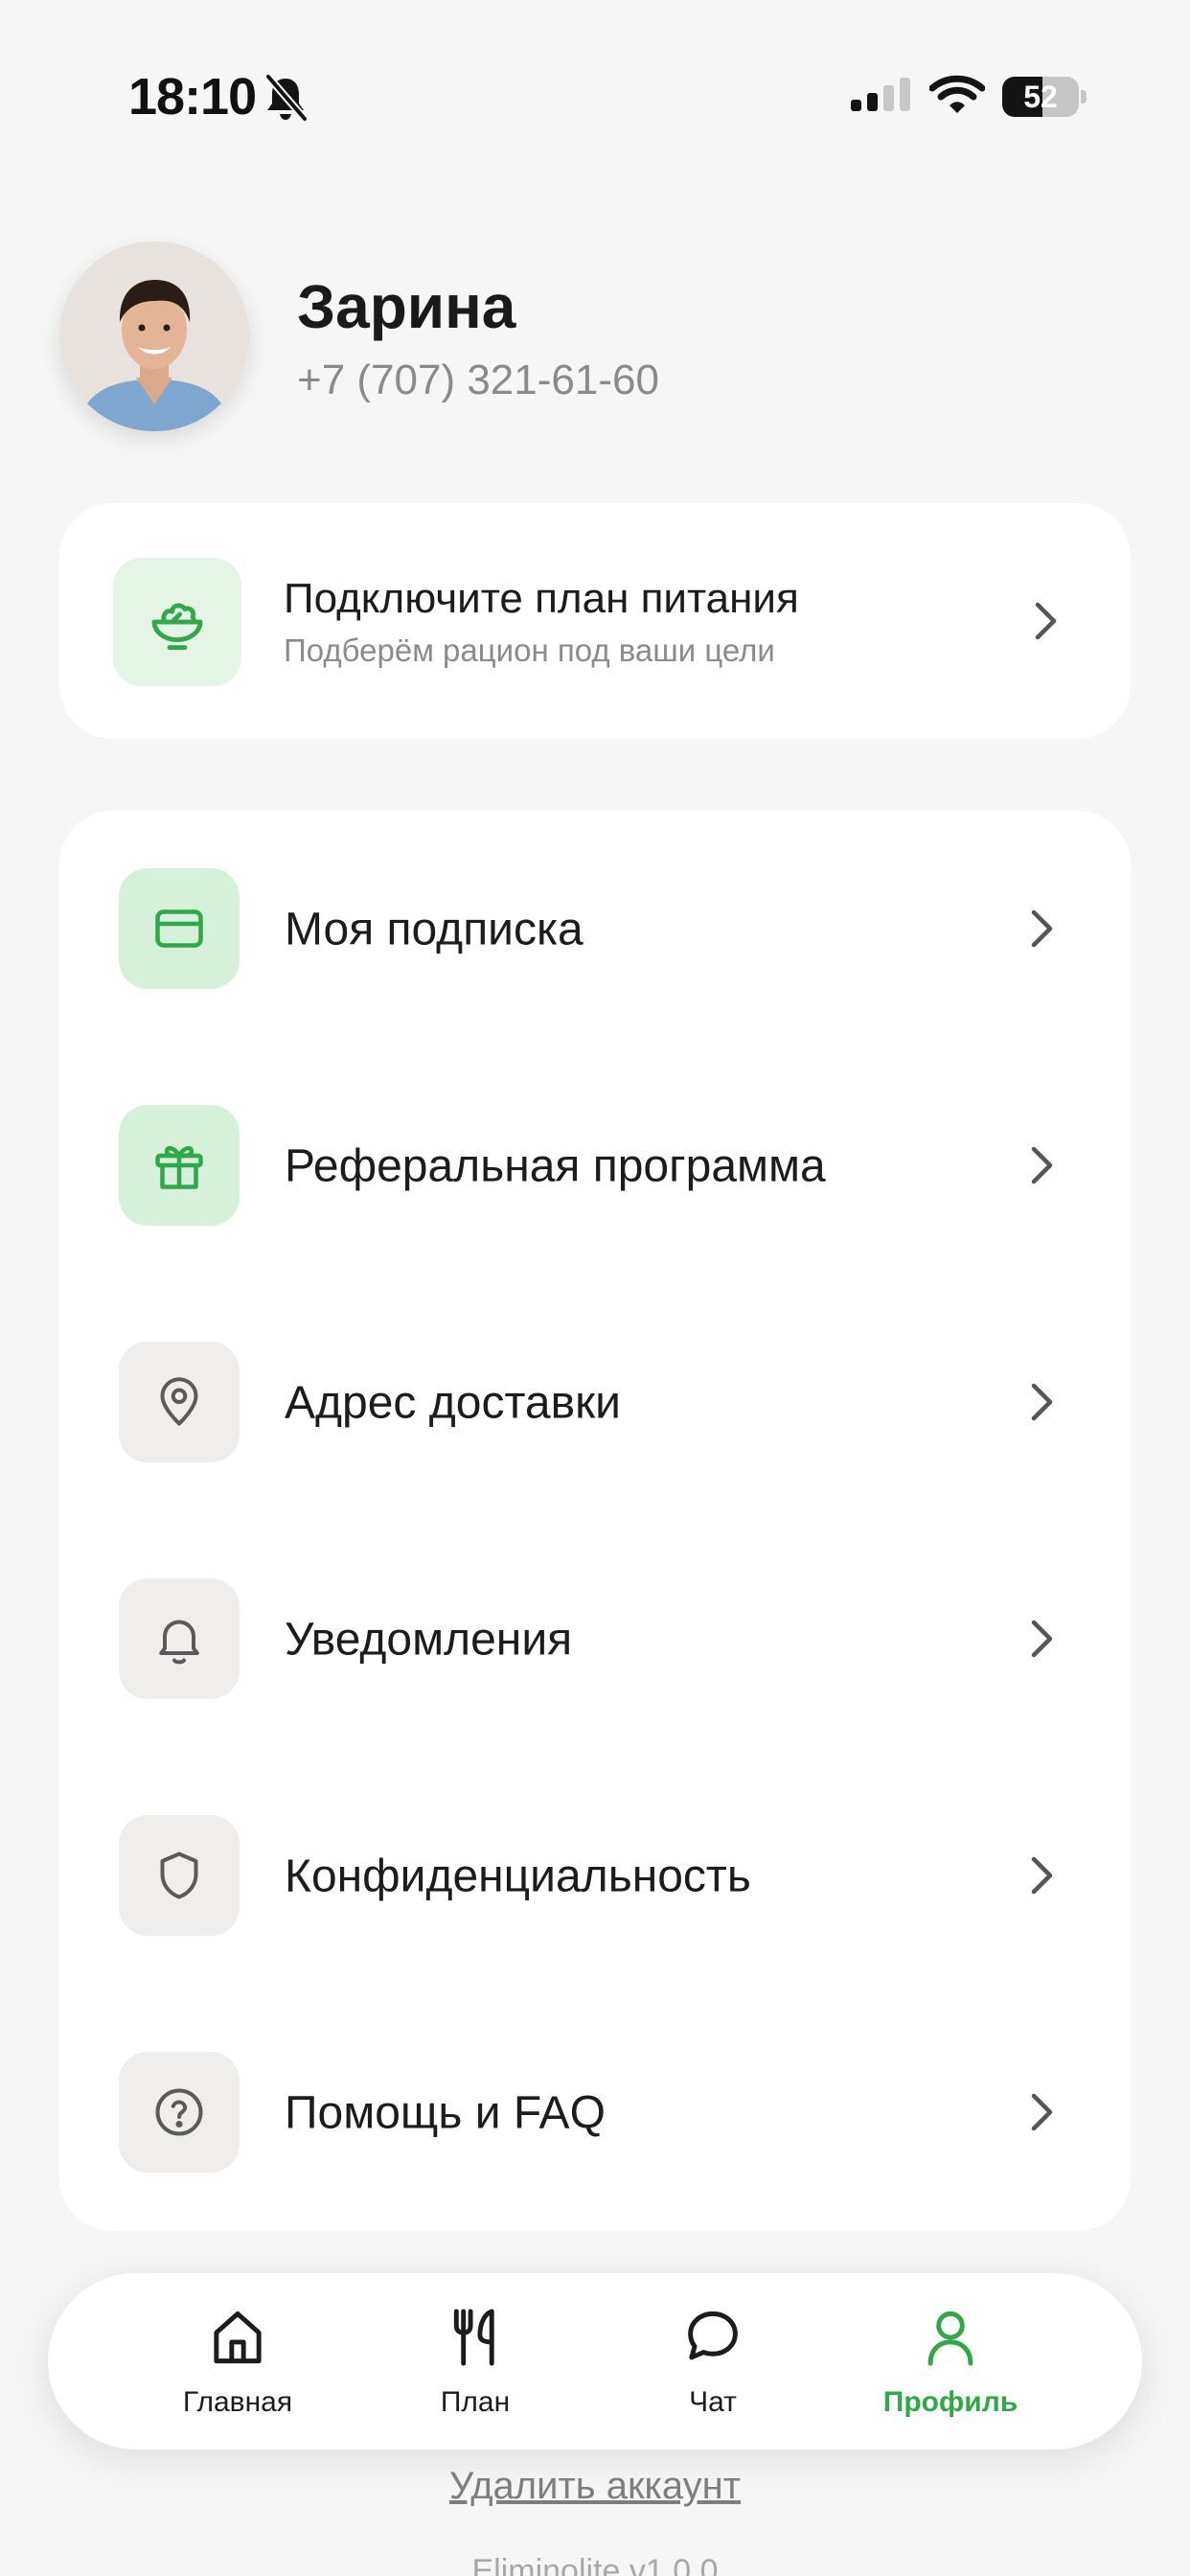  I want to click on tab-profile: Профиль, so click(951, 2361).